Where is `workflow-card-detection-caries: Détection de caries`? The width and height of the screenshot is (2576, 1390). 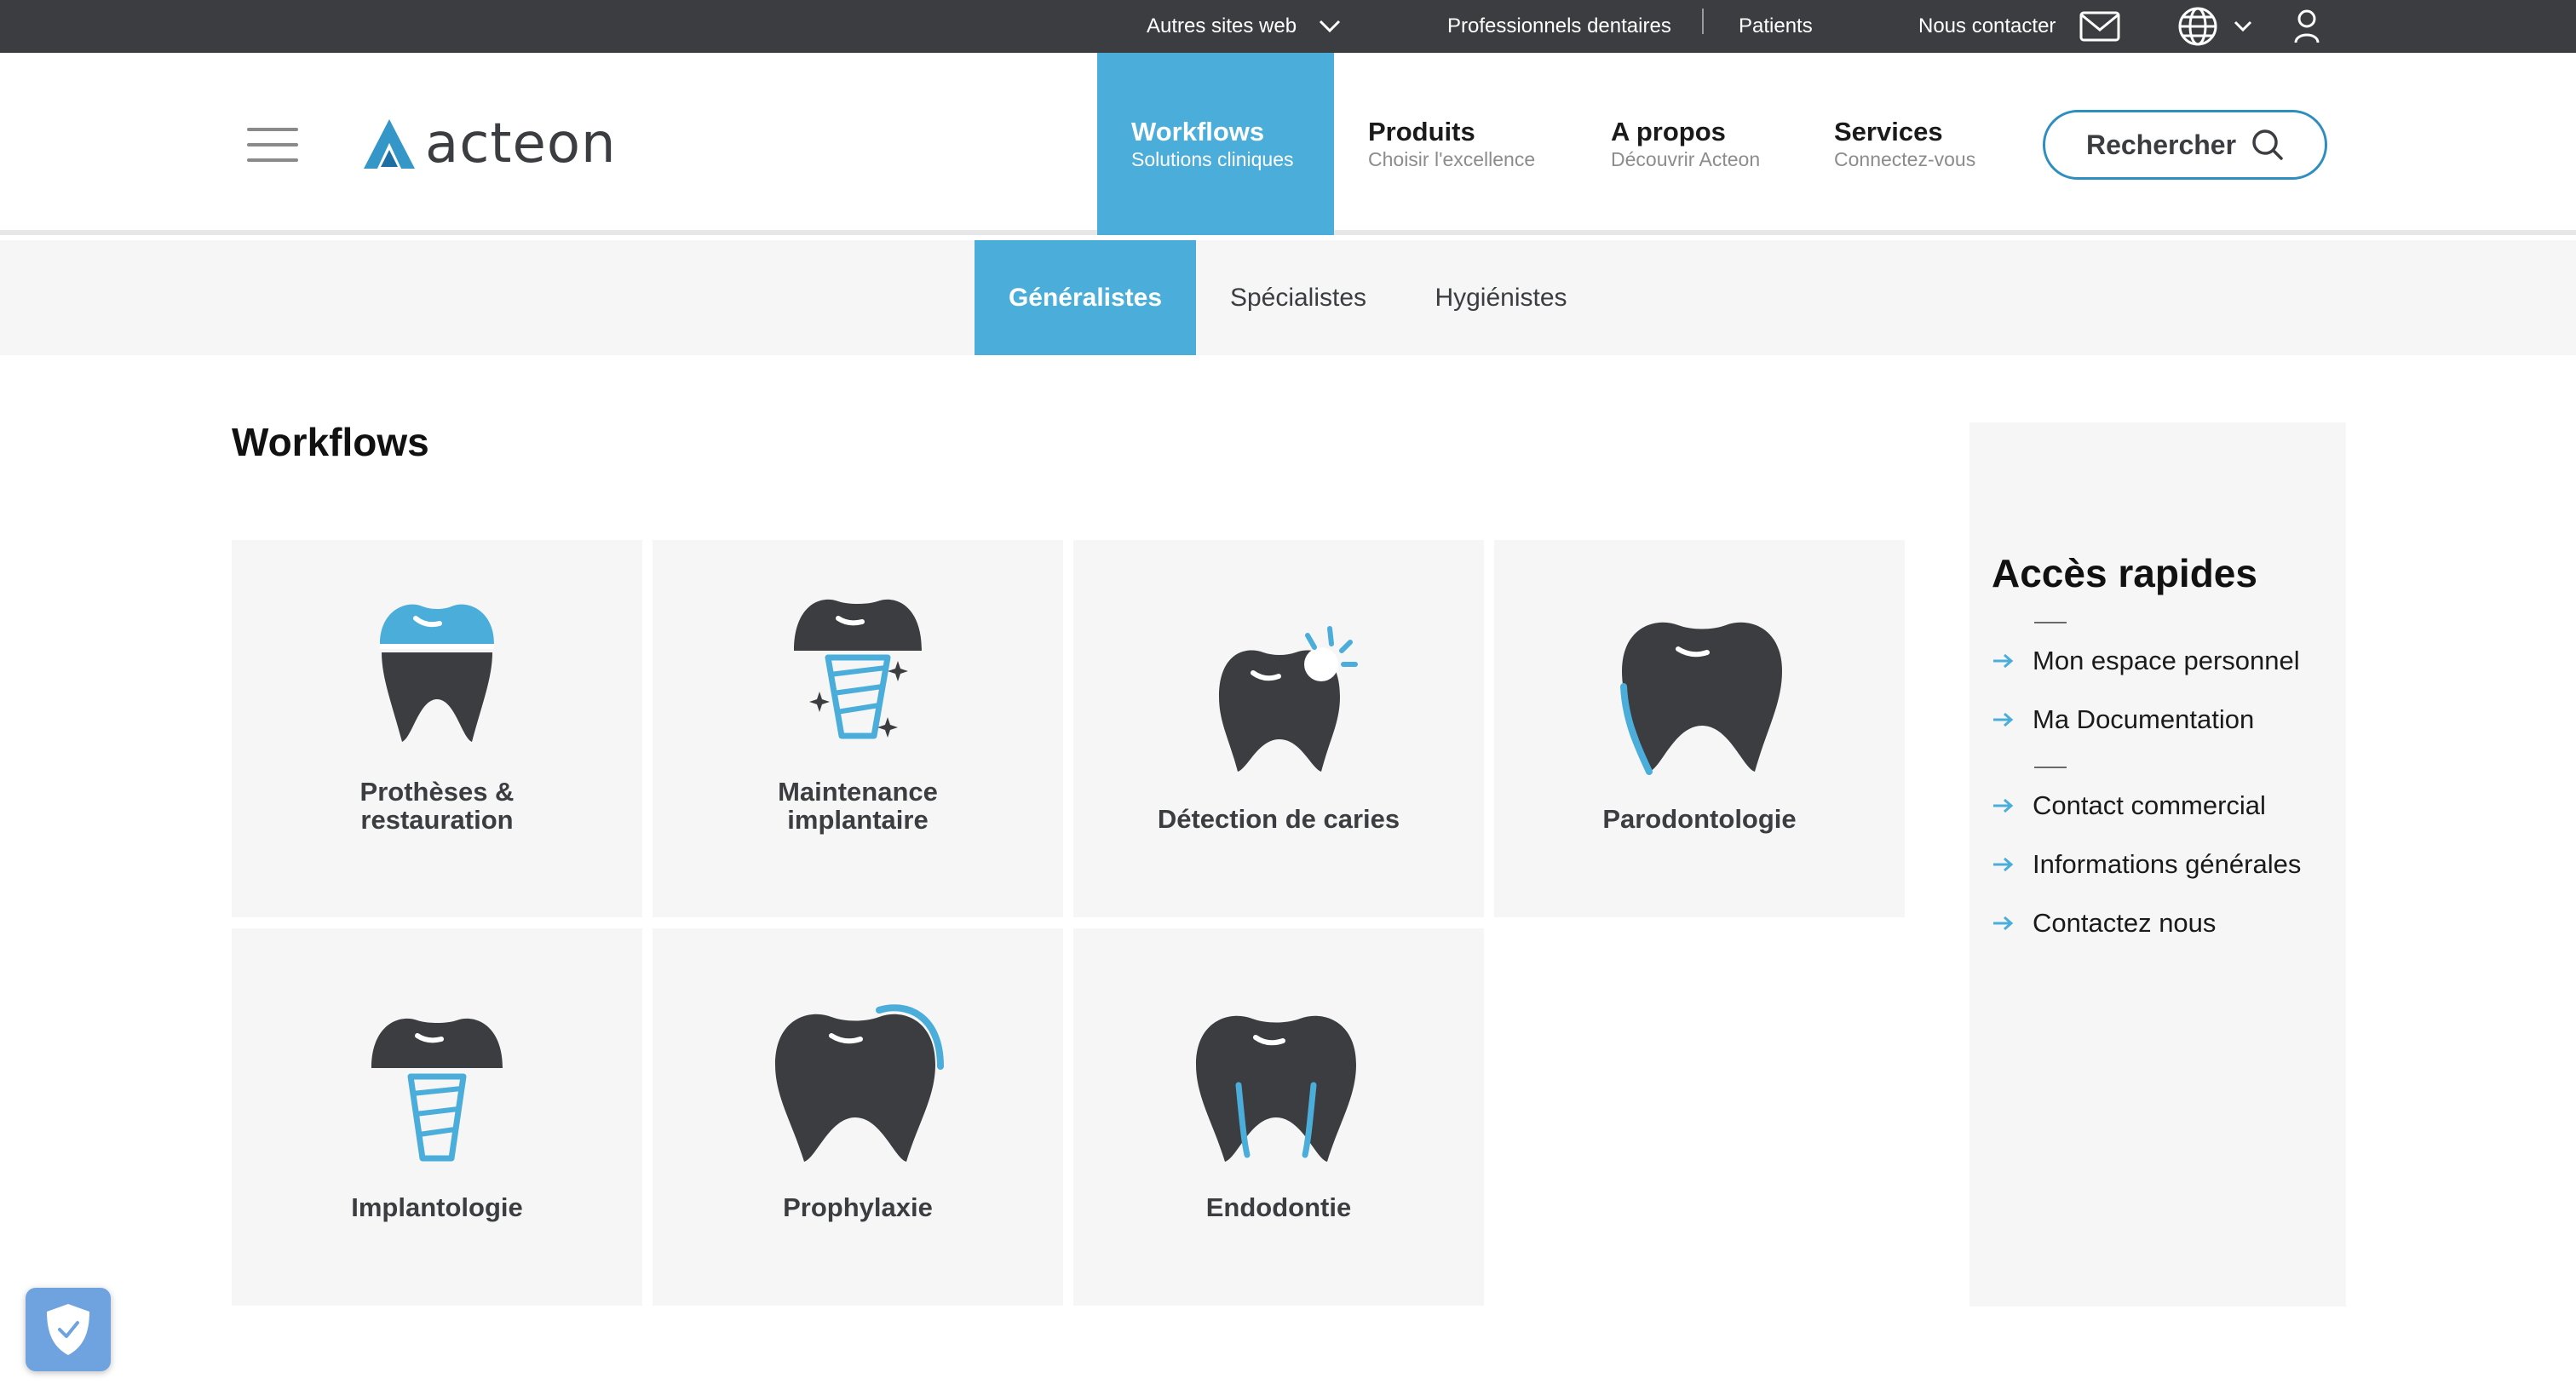 workflow-card-detection-caries: Détection de caries is located at coordinates (1279, 728).